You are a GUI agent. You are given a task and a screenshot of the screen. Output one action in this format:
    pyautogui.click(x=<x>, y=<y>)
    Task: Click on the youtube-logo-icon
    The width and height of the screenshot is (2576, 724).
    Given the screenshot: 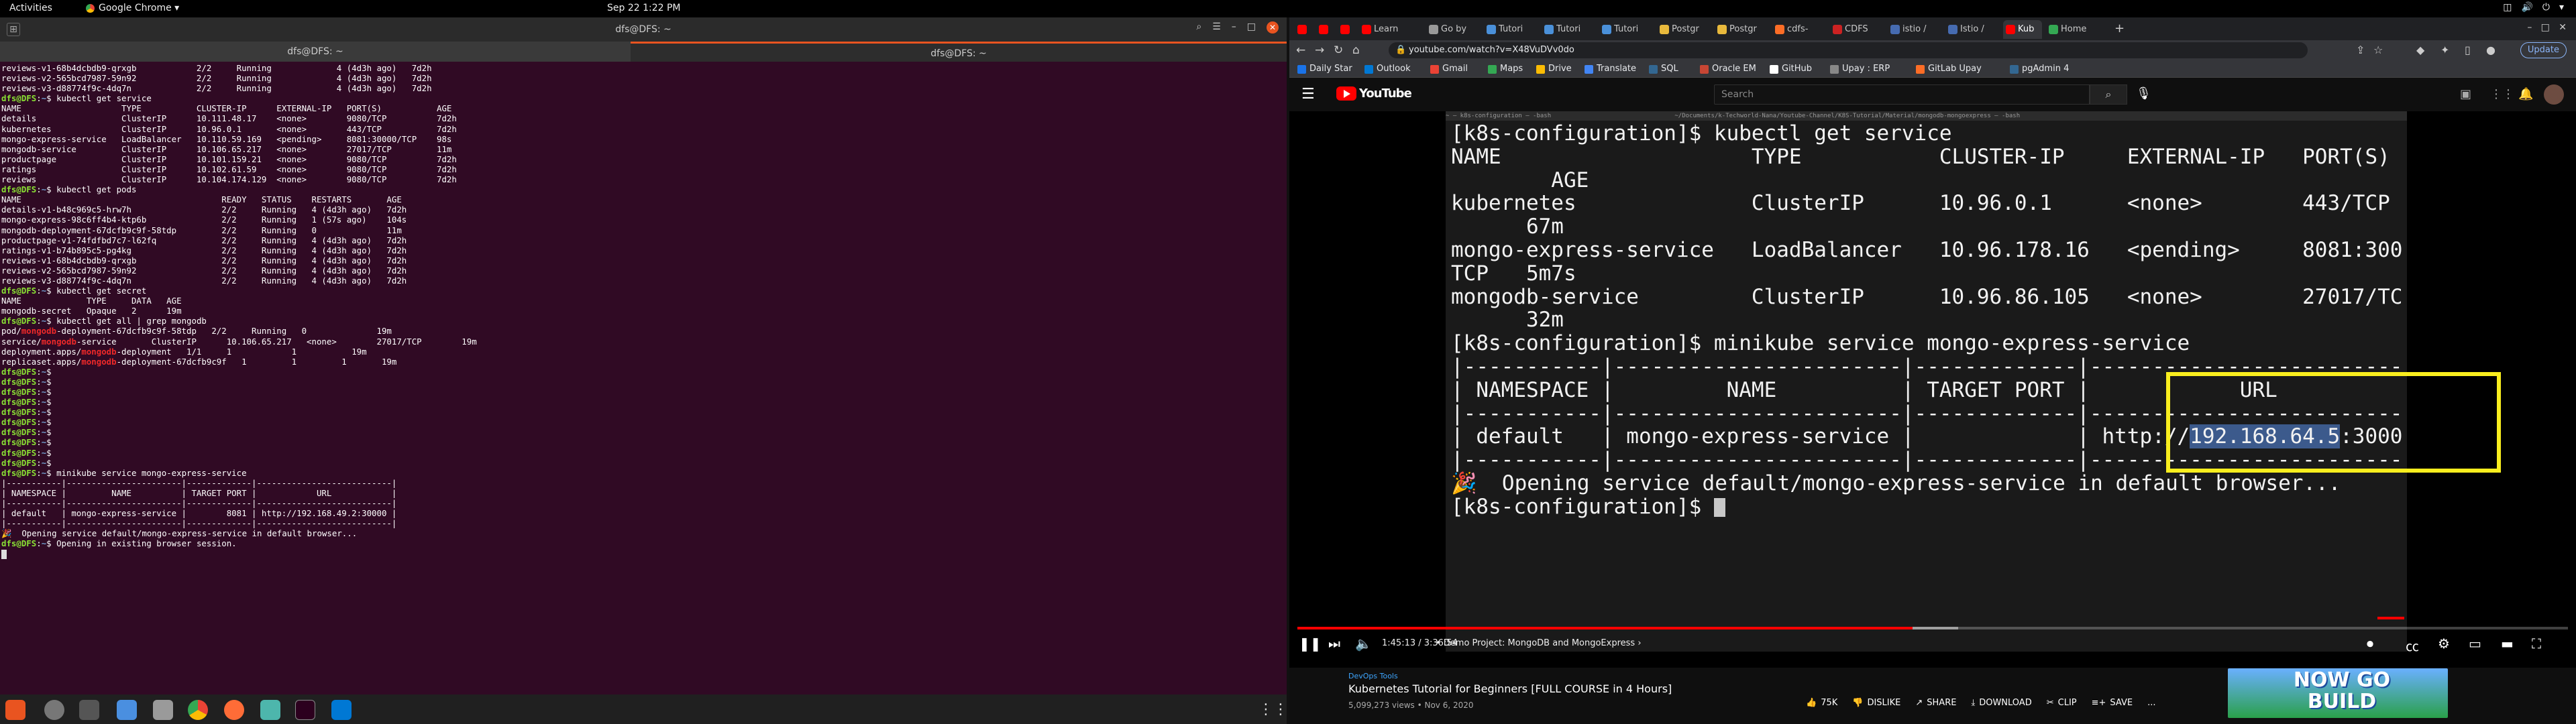 What is the action you would take?
    pyautogui.click(x=1346, y=93)
    